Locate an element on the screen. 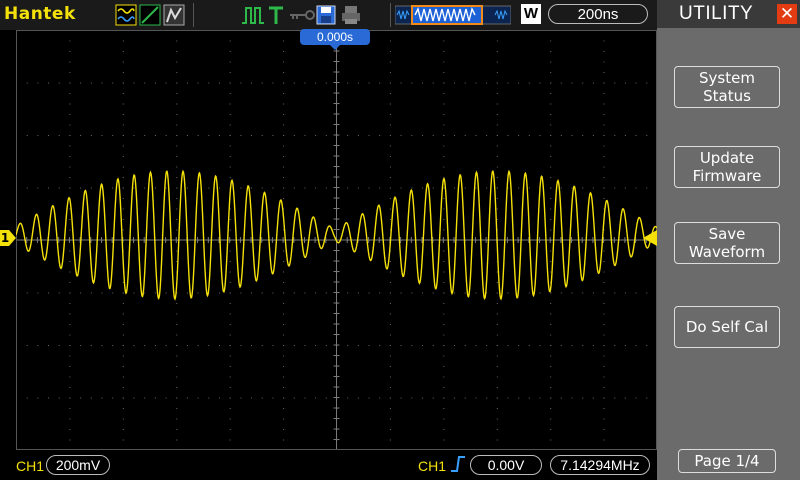 The image size is (800, 480). button-label: Do Self Cal is located at coordinates (727, 327).